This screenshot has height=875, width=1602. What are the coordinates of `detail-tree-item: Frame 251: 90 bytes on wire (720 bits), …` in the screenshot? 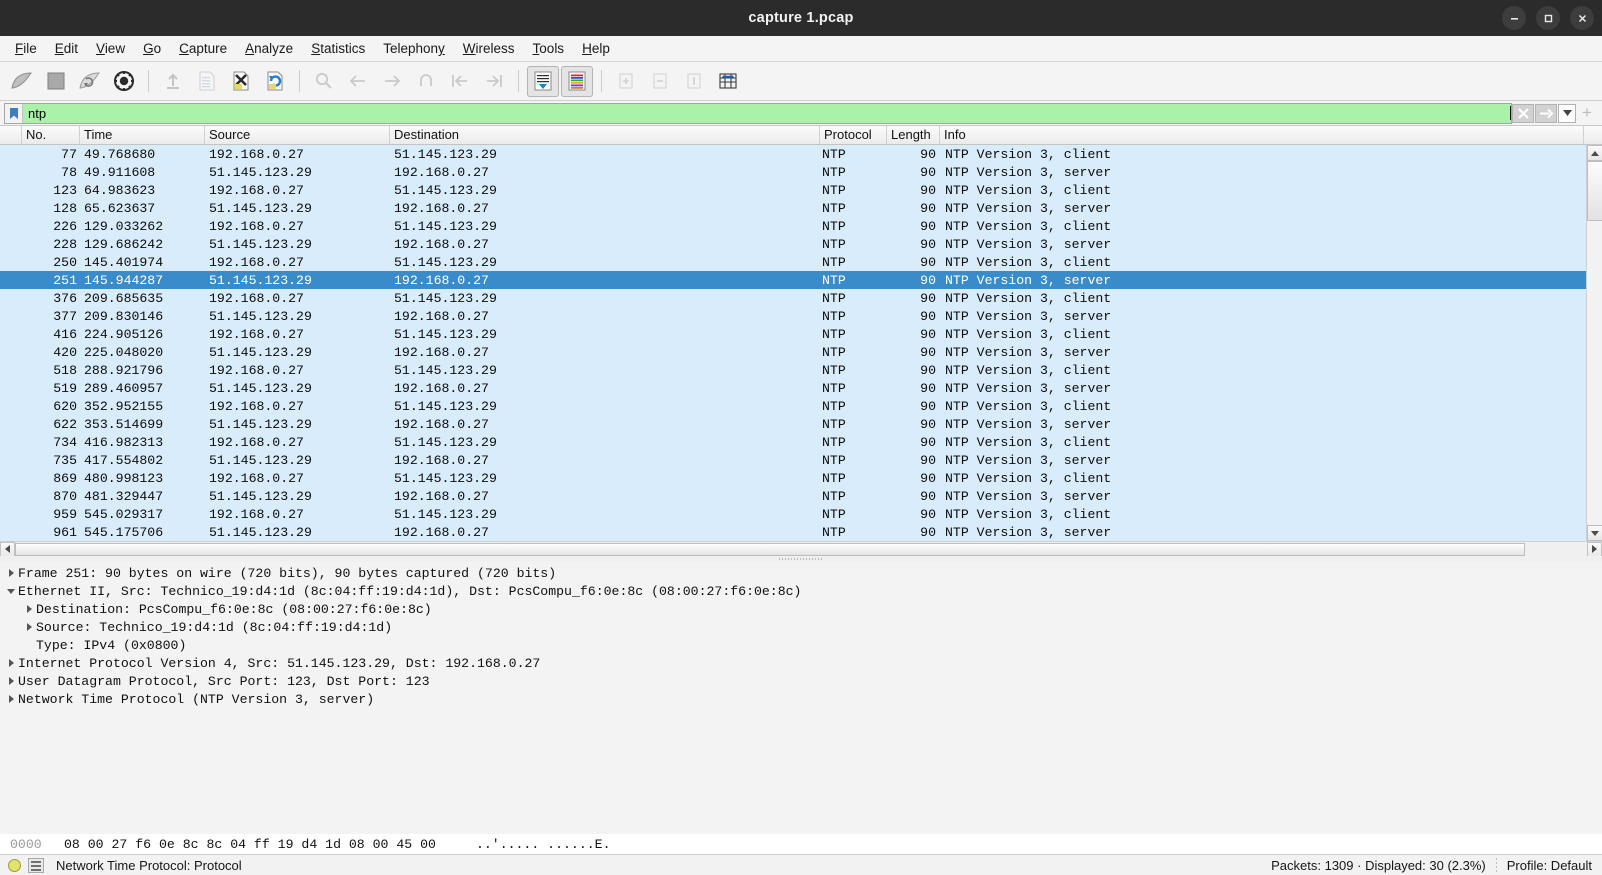 It's located at (801, 573).